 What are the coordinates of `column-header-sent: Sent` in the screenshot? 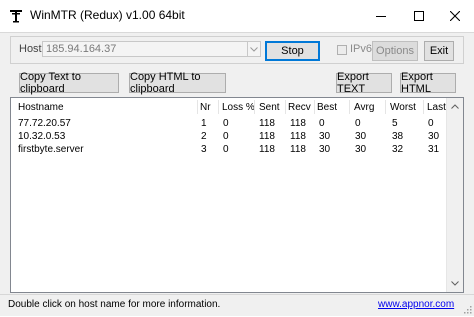 It's located at (269, 107).